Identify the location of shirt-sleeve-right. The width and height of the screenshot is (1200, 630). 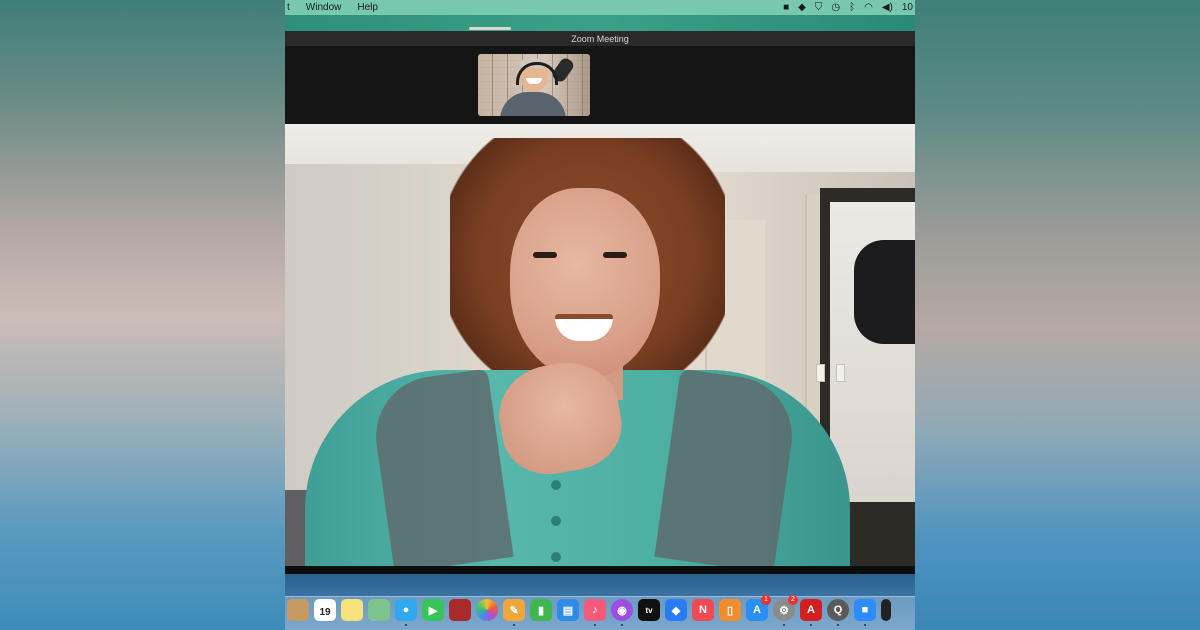
(727, 467).